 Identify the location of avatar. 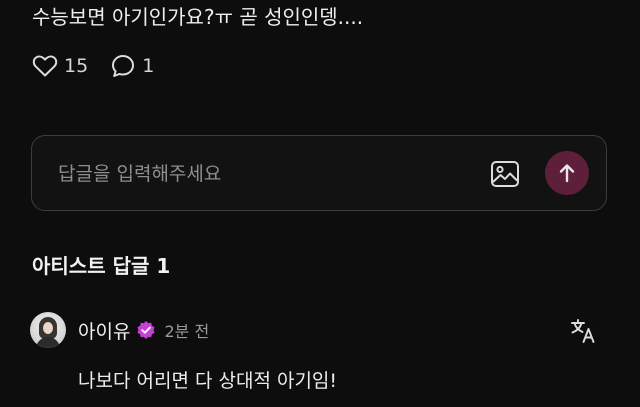
(48, 330).